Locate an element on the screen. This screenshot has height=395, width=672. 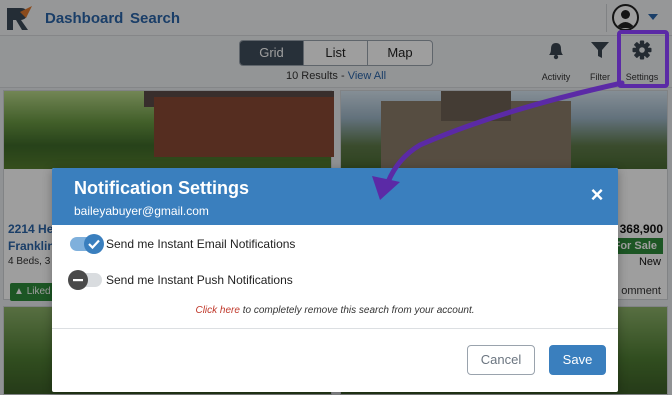
checkmark-icon is located at coordinates (94, 244).